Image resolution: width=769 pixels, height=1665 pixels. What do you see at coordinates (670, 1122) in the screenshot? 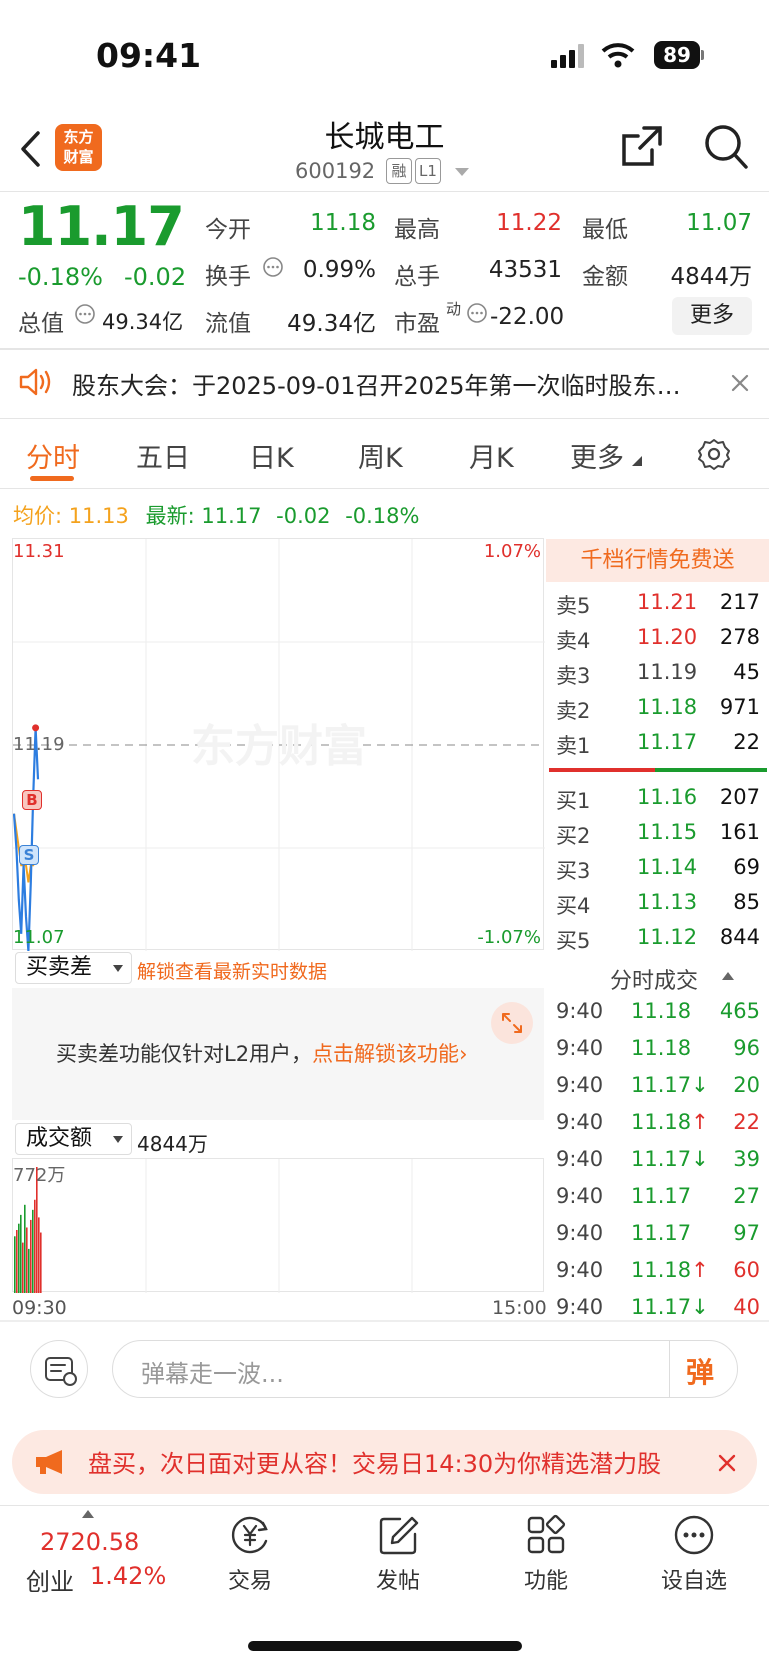
I see `trade-price: 11.18↑` at bounding box center [670, 1122].